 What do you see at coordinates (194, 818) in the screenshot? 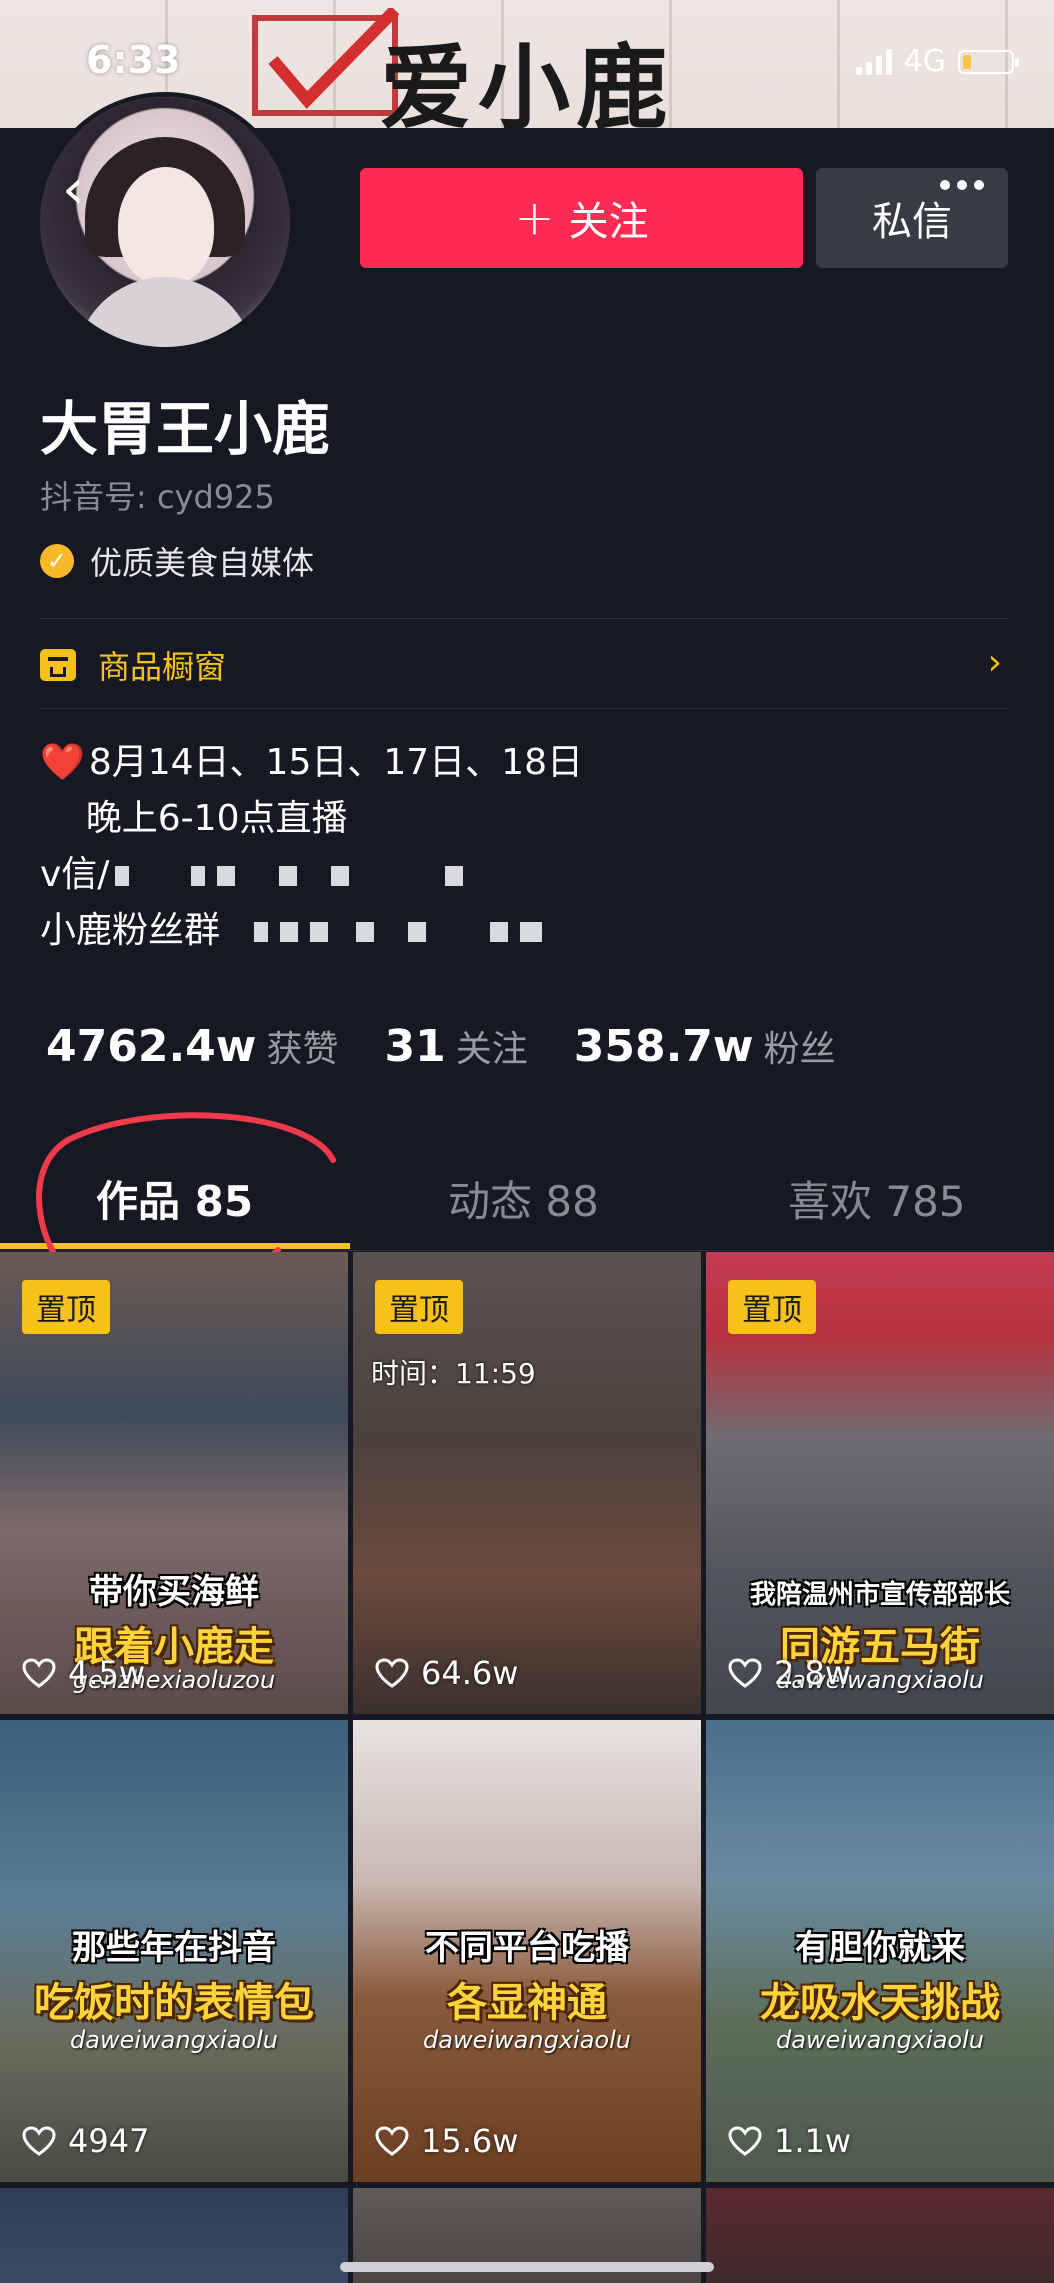
I see `bio-line: 晚上6-10点直播` at bounding box center [194, 818].